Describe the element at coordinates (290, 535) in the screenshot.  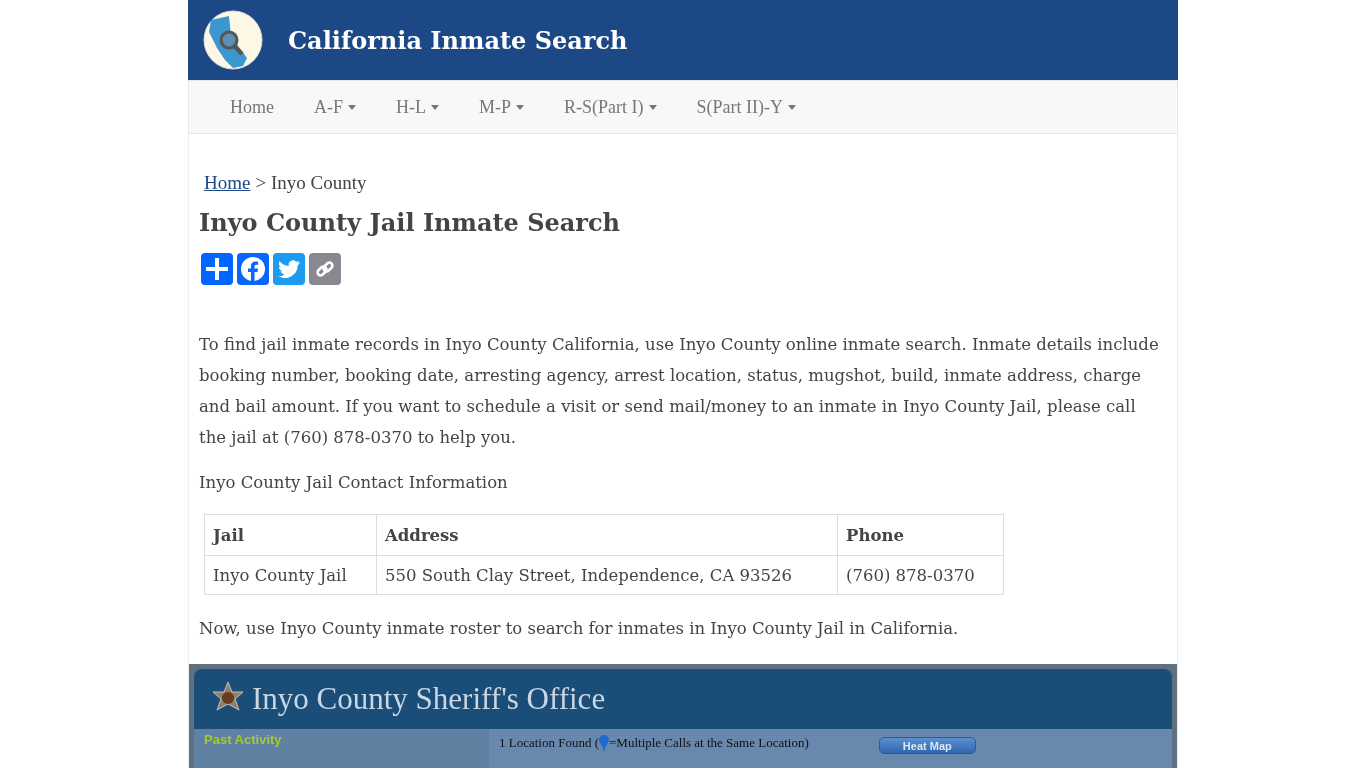
I see `column-header: Jail` at that location.